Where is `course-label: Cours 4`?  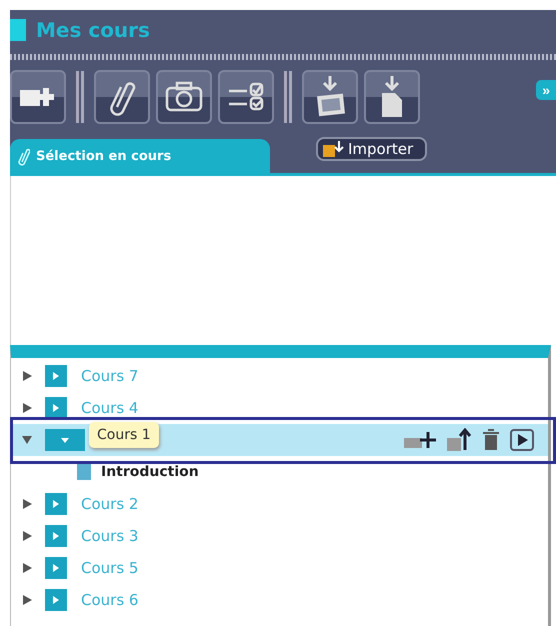 course-label: Cours 4 is located at coordinates (109, 408).